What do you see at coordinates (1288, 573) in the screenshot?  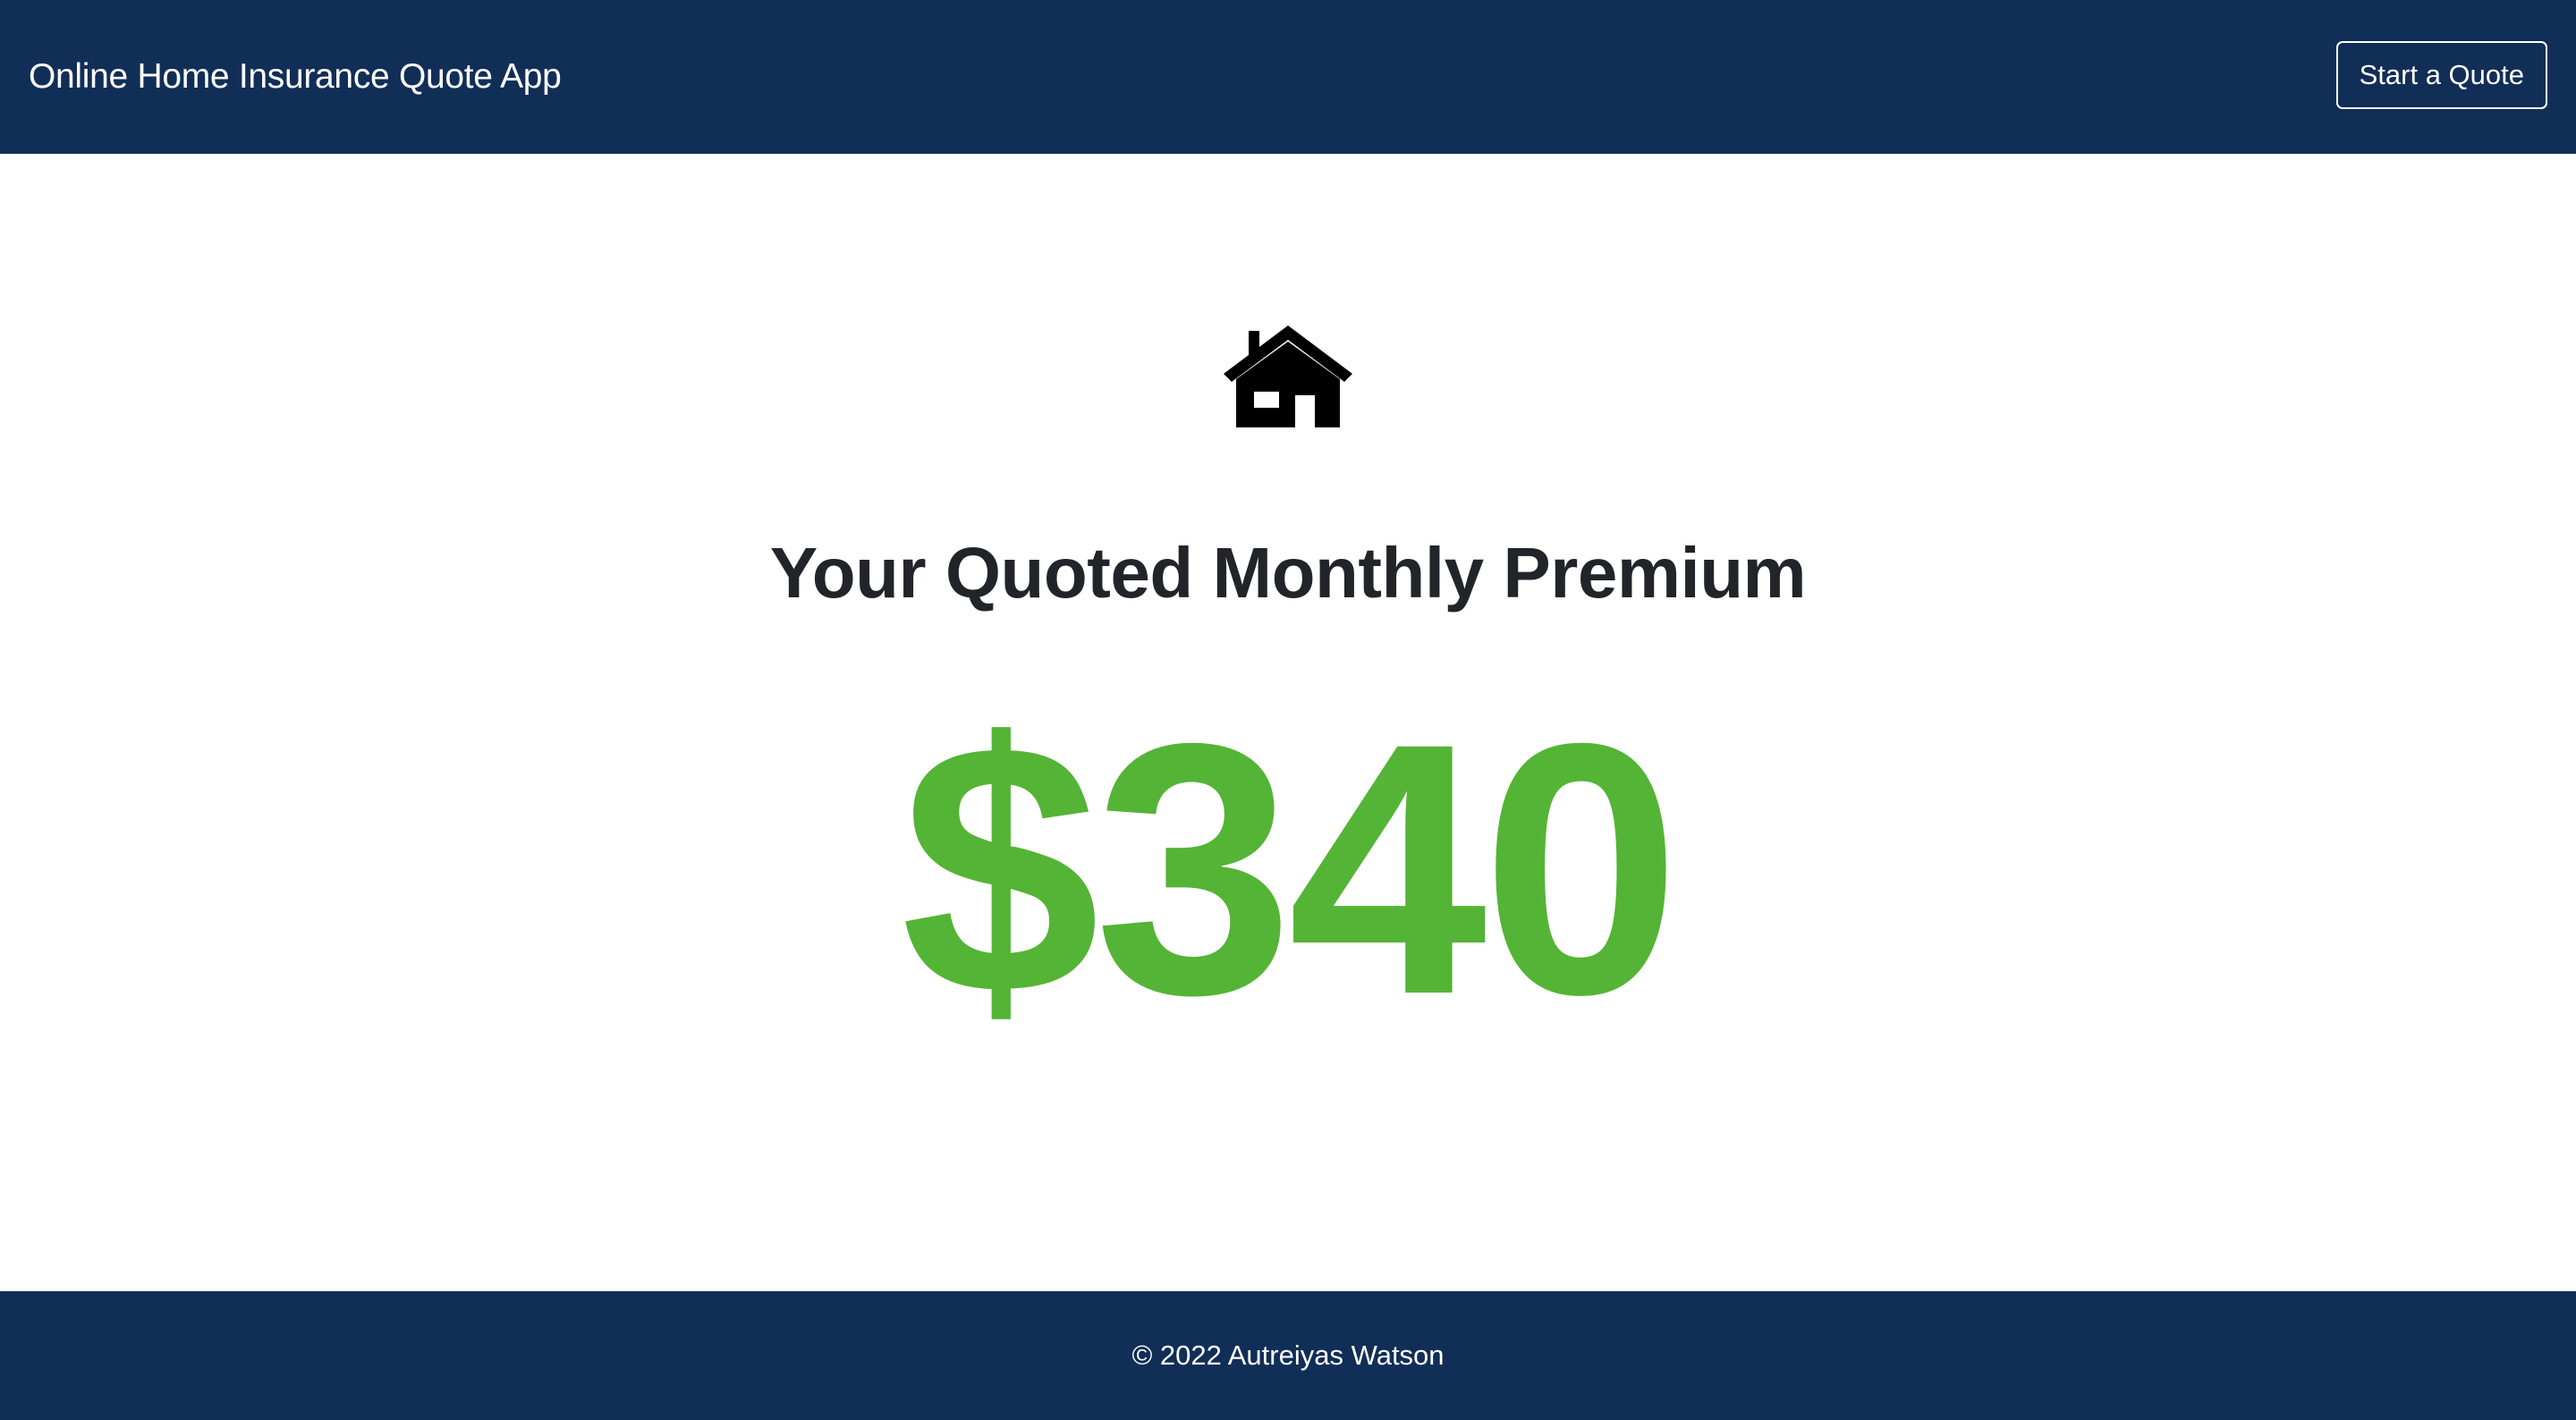 I see `page-title: Your Quoted Monthly Premium` at bounding box center [1288, 573].